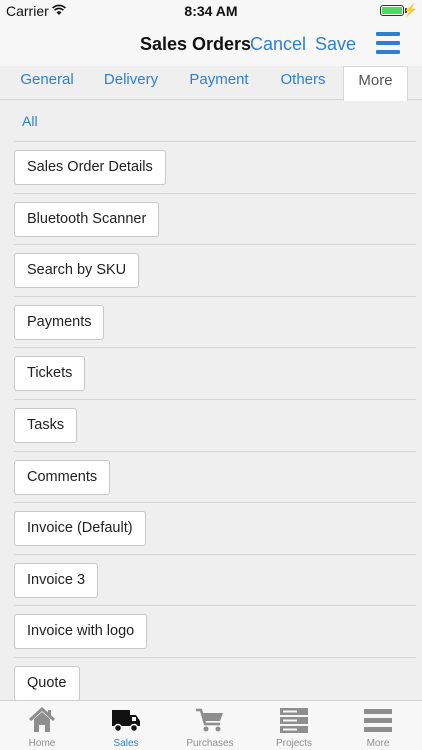 This screenshot has width=422, height=750. I want to click on page-title: Sales Orders, so click(196, 44).